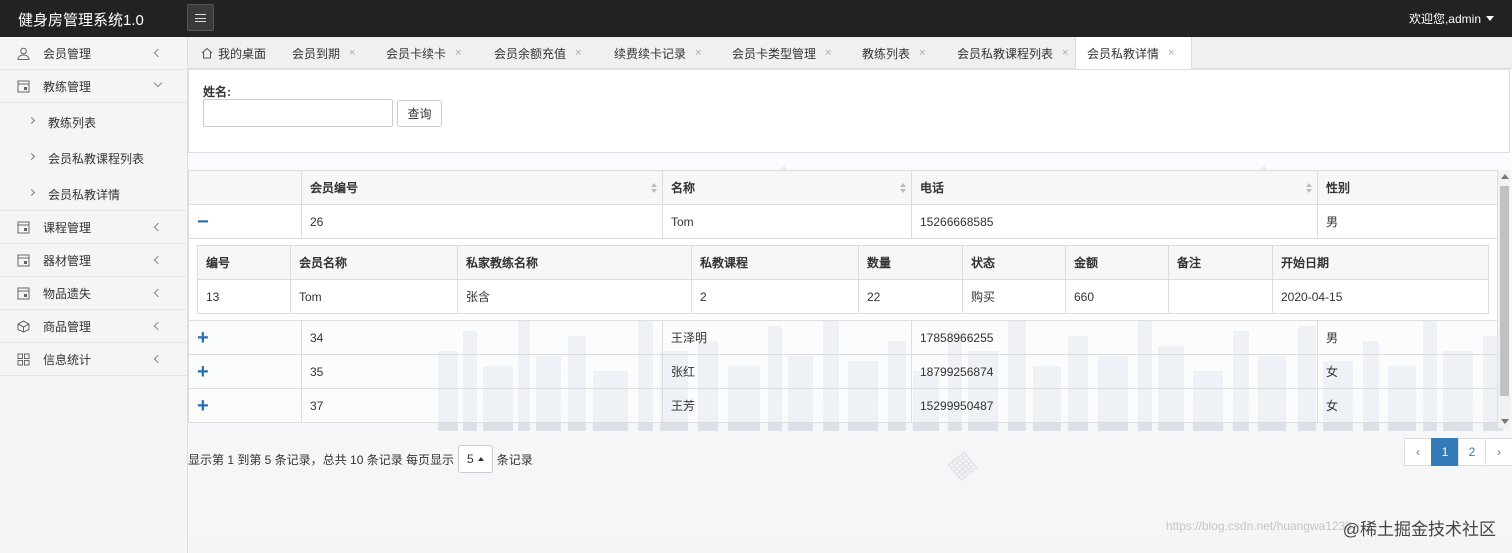 The image size is (1512, 553). I want to click on page-button-1: 1, so click(1445, 452).